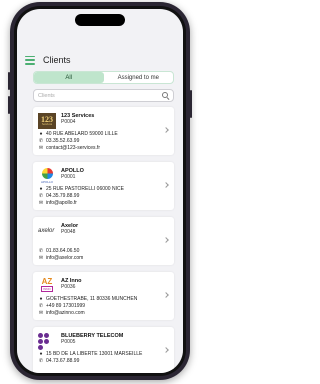 This screenshot has width=320, height=384. What do you see at coordinates (47, 289) in the screenshot?
I see `logo-subtext: INNO` at bounding box center [47, 289].